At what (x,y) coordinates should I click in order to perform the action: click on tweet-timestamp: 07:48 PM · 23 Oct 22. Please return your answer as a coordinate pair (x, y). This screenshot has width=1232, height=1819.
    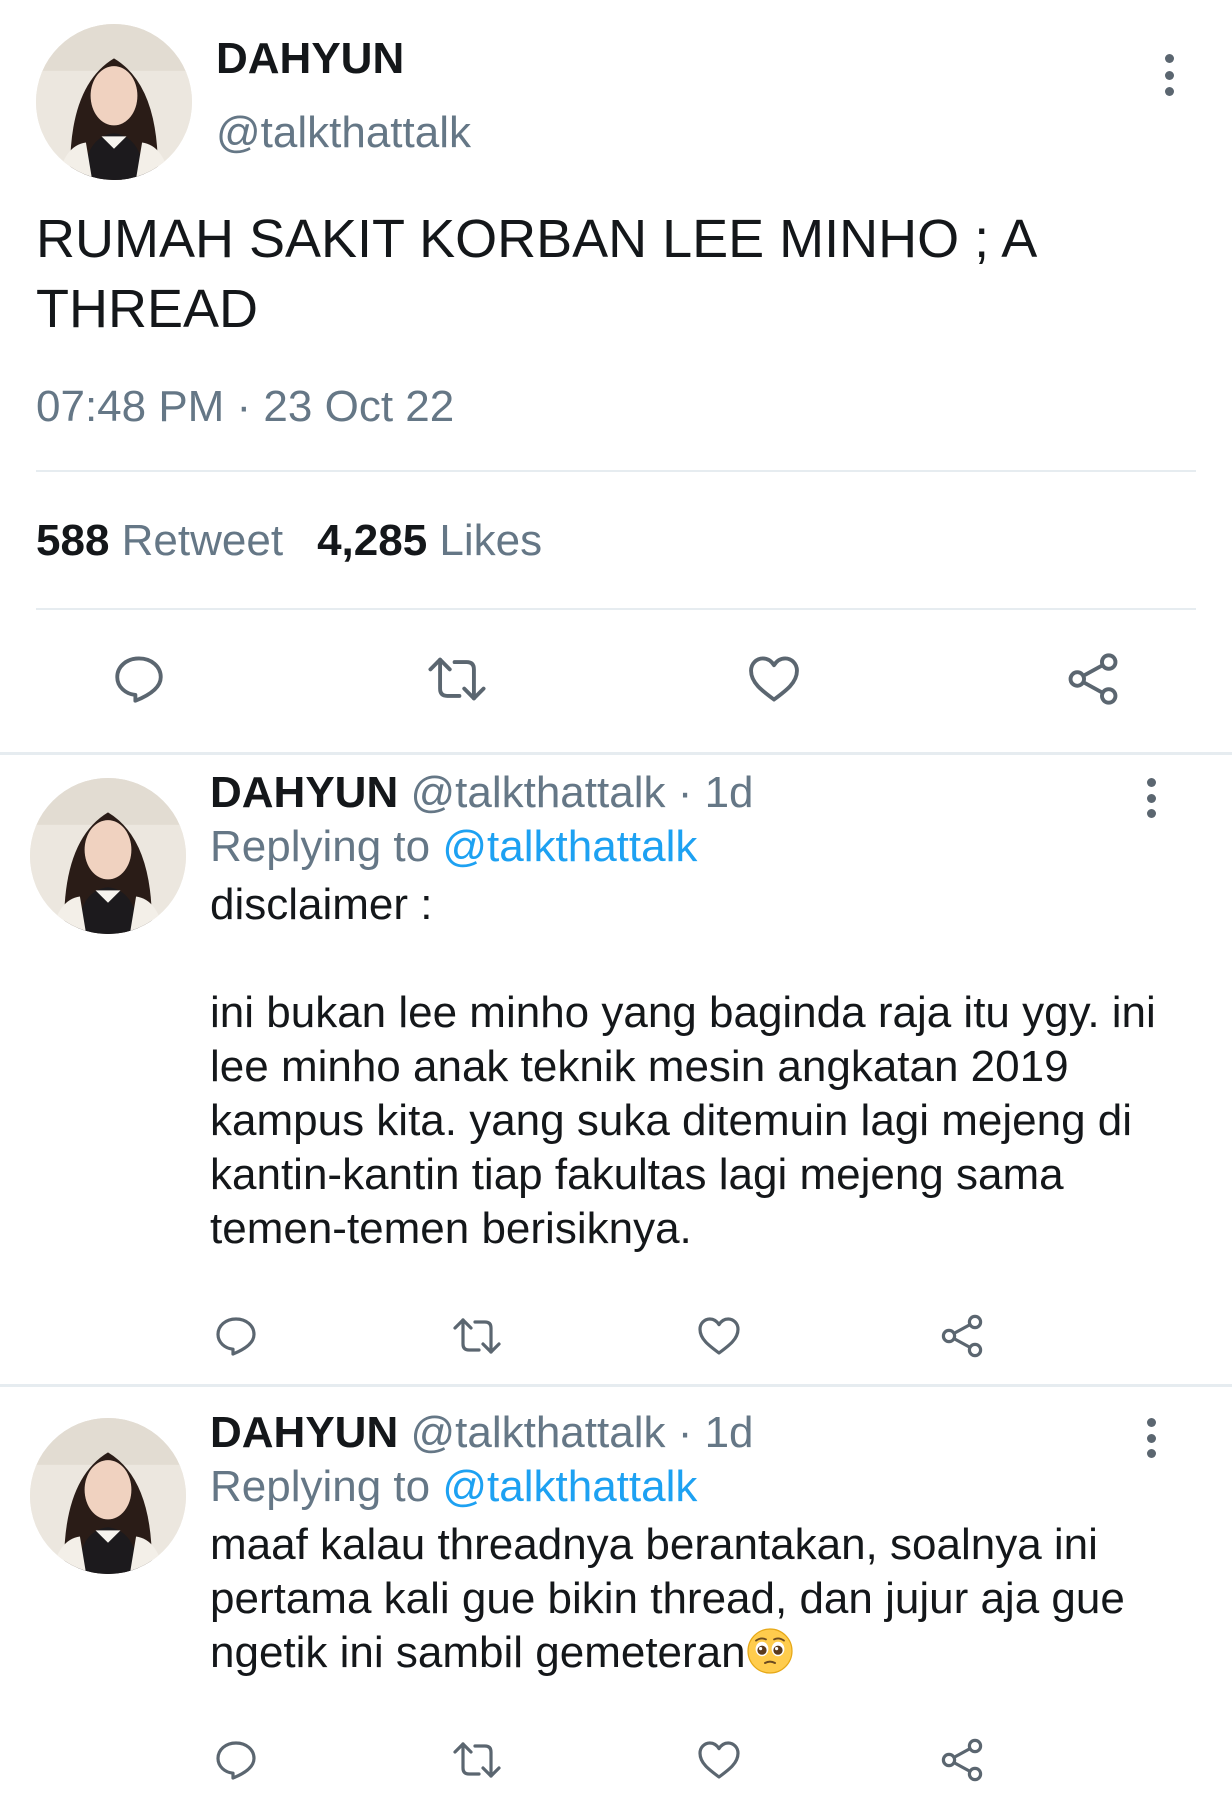
    Looking at the image, I should click on (245, 407).